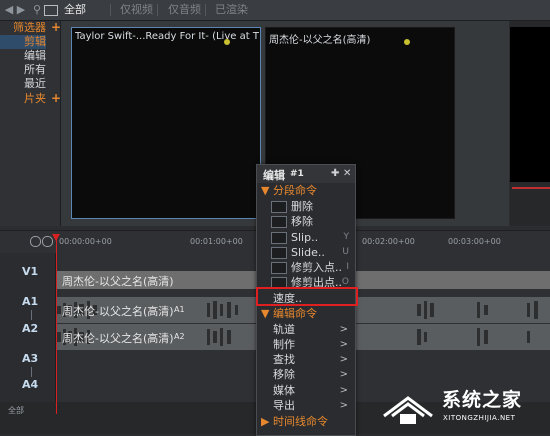 The height and width of the screenshot is (436, 550). What do you see at coordinates (274, 175) in the screenshot?
I see `menu-title: 编辑` at bounding box center [274, 175].